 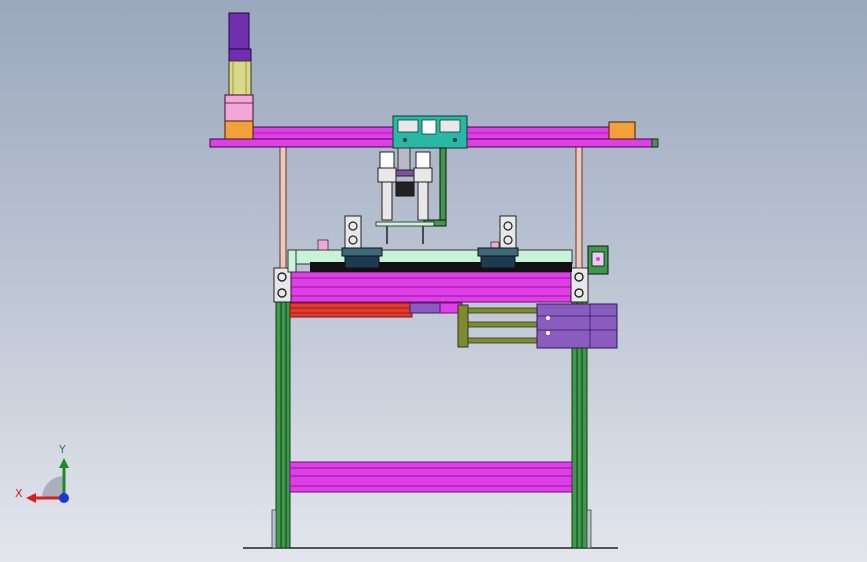 What do you see at coordinates (19, 493) in the screenshot?
I see `triad-x-label: X` at bounding box center [19, 493].